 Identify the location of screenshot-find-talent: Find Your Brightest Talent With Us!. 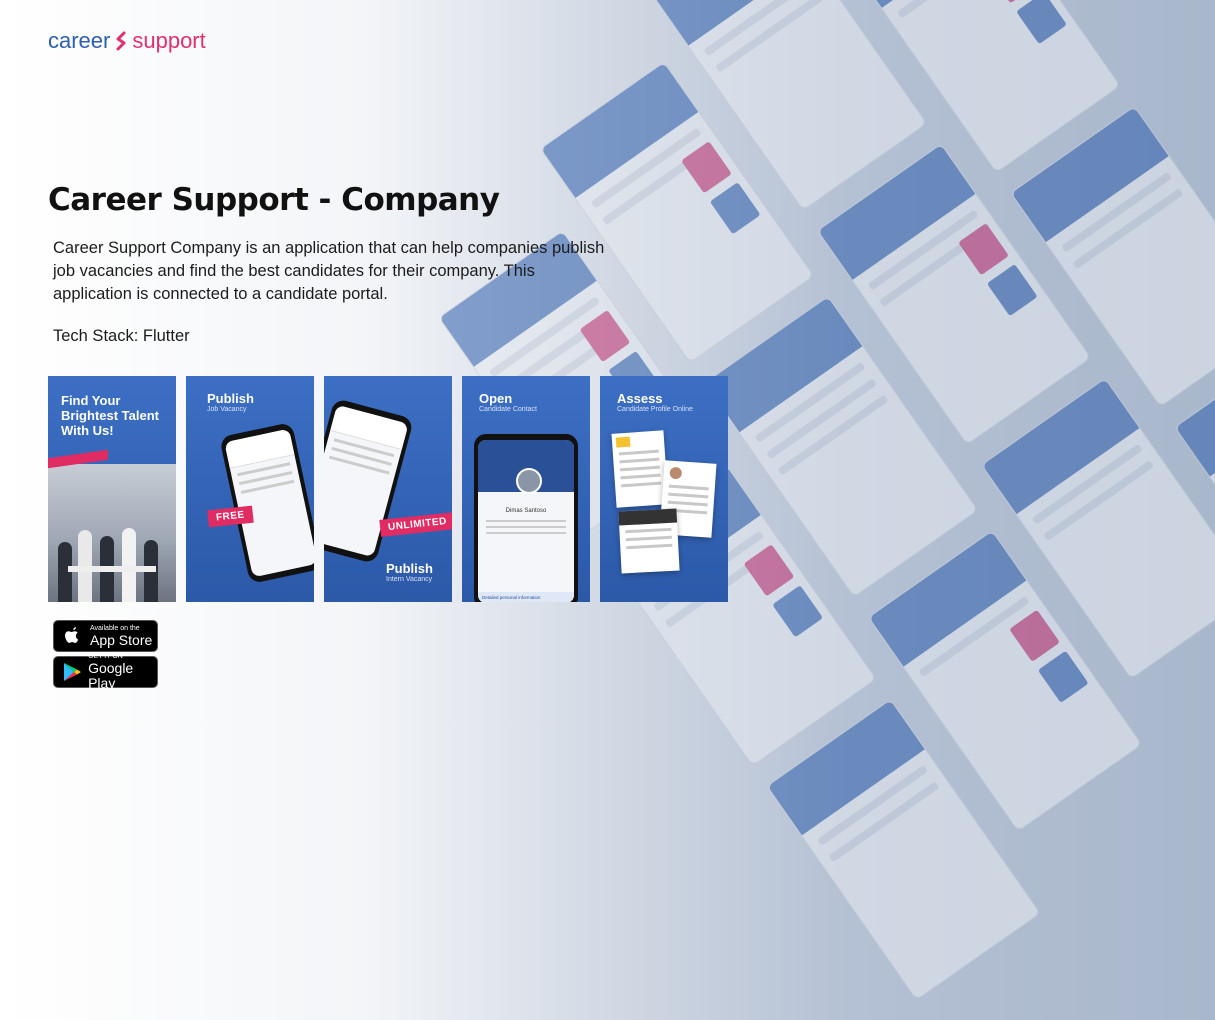
(112, 489).